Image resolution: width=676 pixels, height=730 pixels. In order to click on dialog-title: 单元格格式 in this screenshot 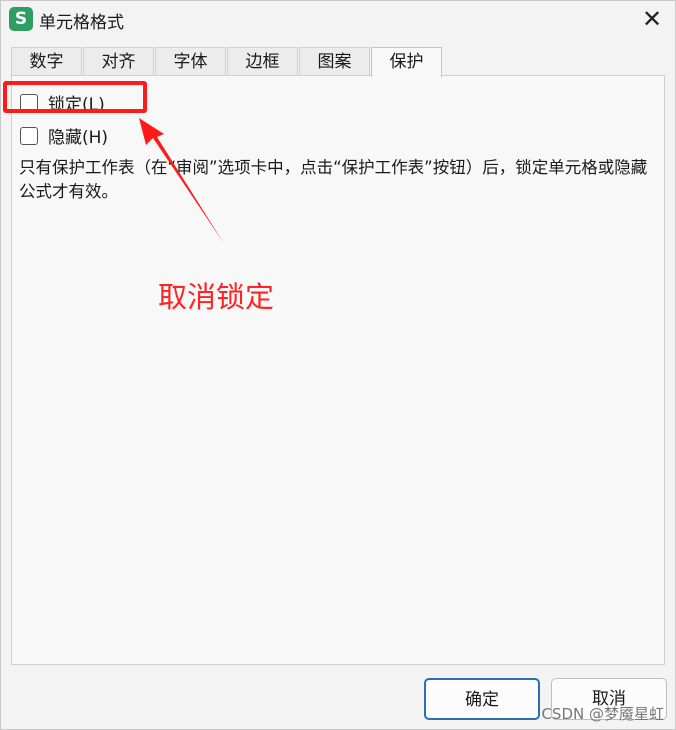, I will do `click(81, 23)`.